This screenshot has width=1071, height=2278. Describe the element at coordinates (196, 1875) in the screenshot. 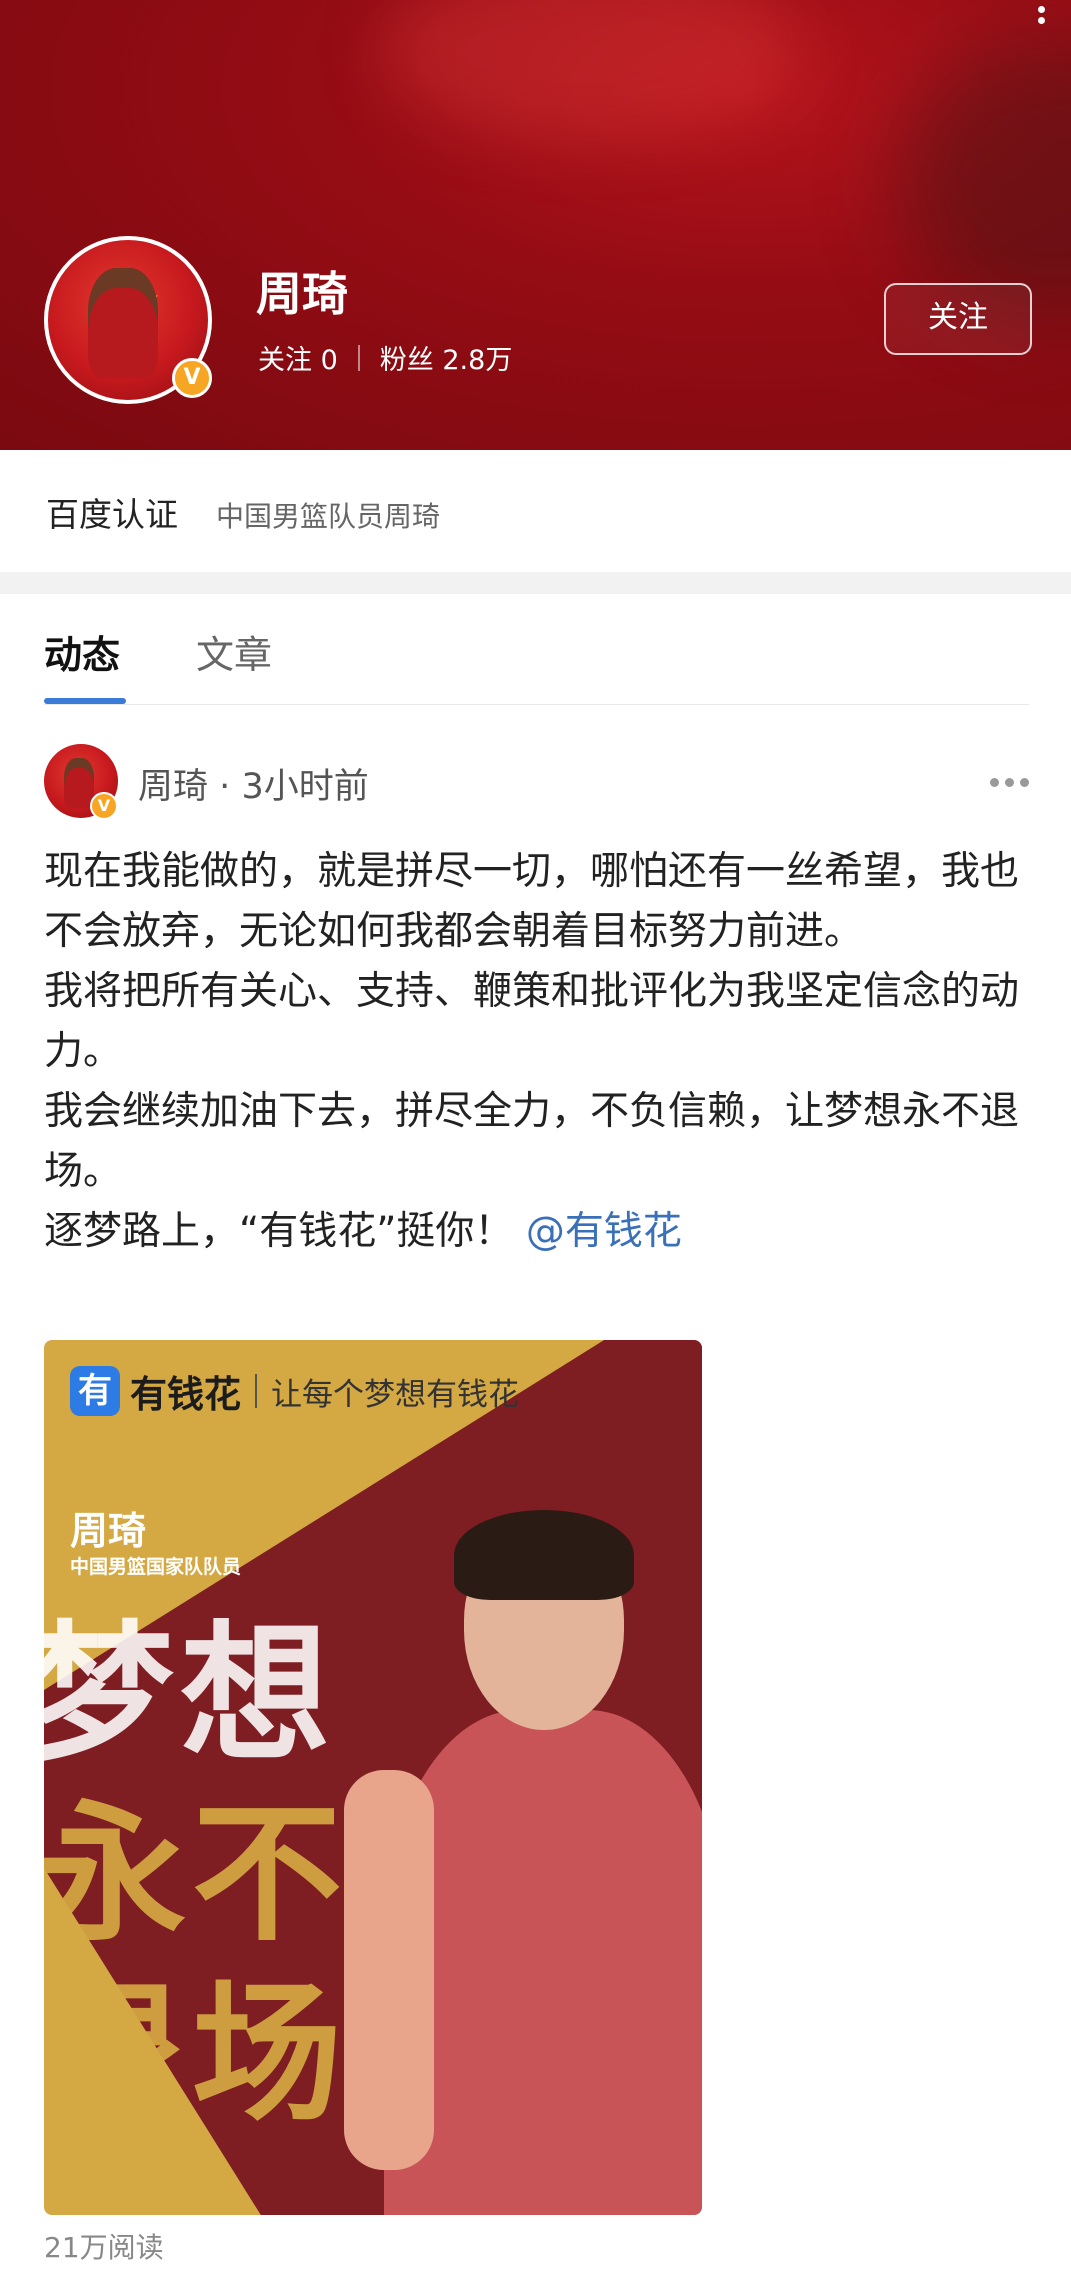

I see `poster-headline-line2: 永不` at that location.